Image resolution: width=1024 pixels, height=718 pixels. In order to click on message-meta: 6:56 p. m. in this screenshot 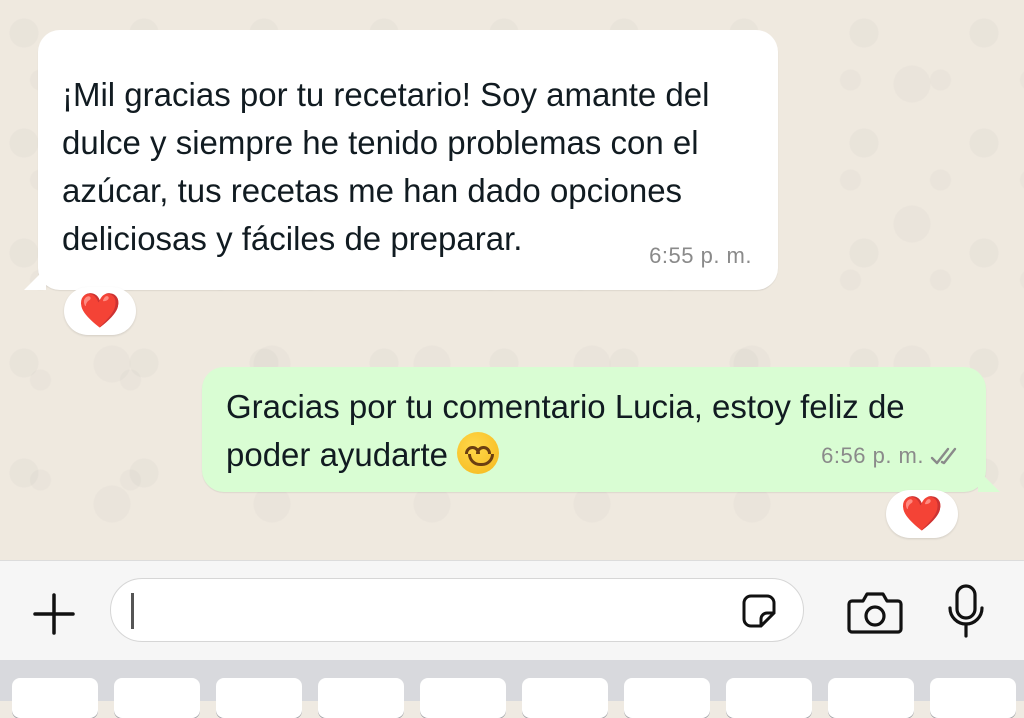, I will do `click(892, 456)`.